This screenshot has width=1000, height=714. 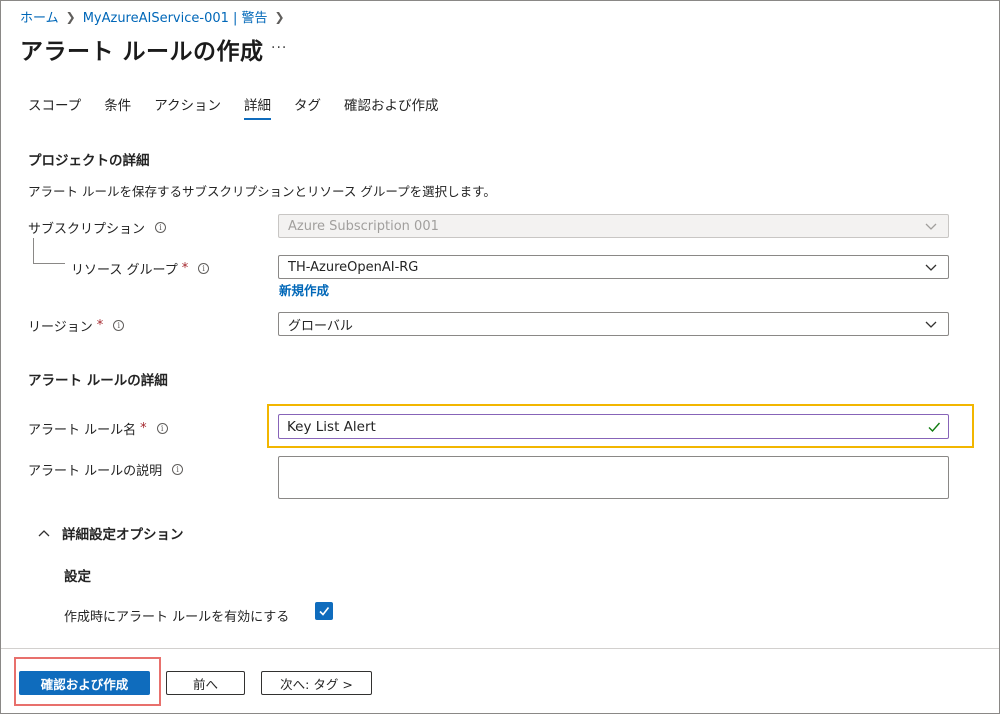 I want to click on rule-description-label-text: アラート ルールの説明, so click(x=95, y=471).